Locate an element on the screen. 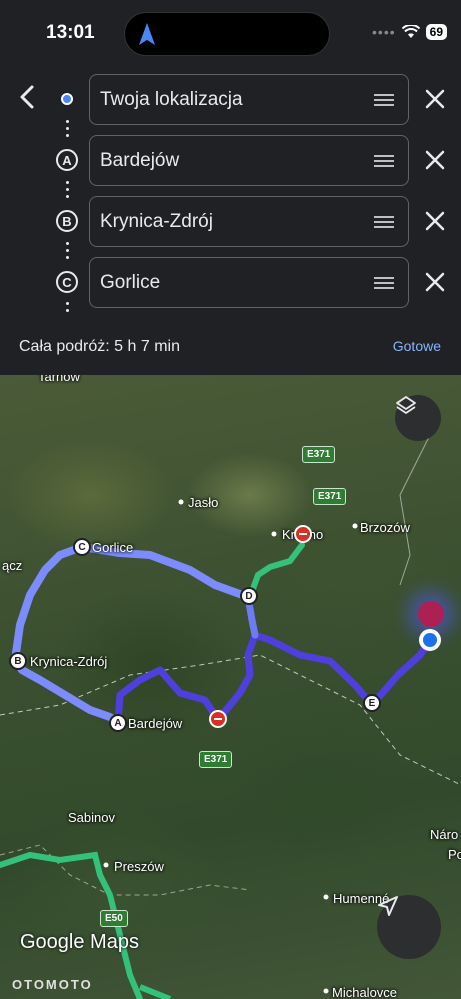  route-segment-light is located at coordinates (66, 635).